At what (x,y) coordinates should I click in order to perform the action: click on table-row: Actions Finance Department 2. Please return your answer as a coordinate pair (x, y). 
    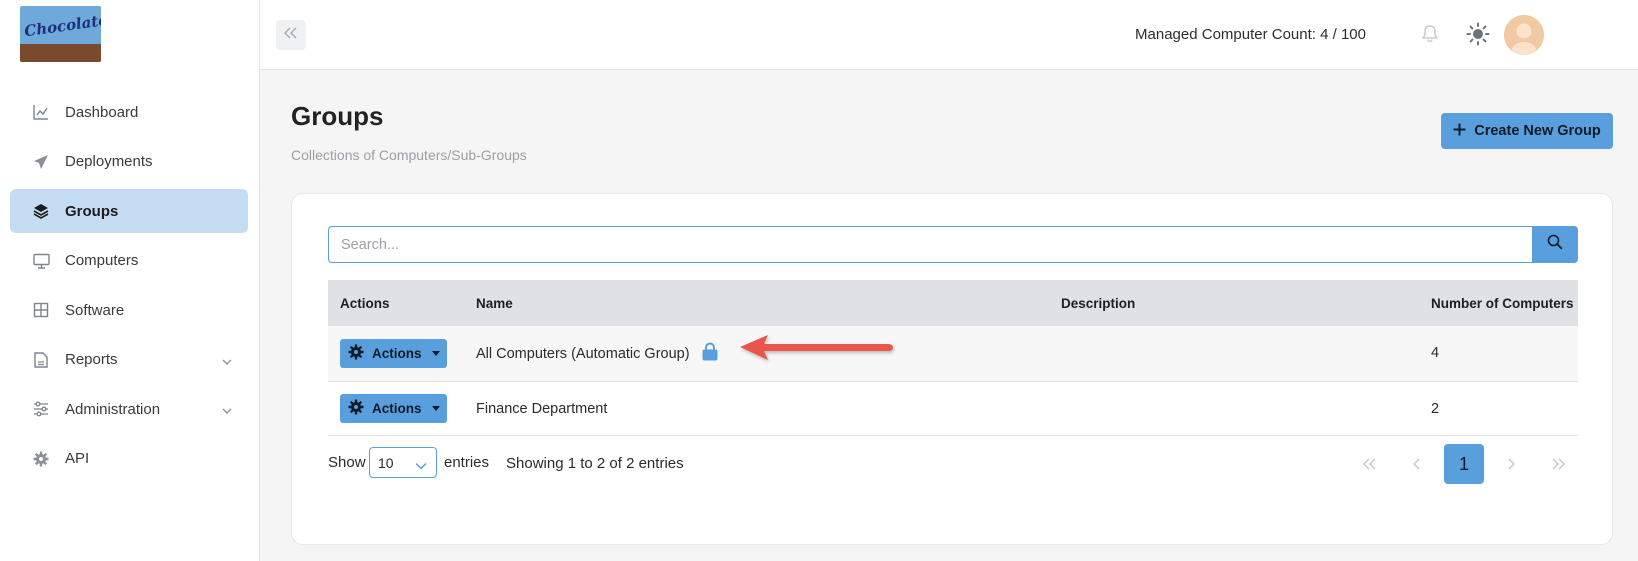
    Looking at the image, I should click on (953, 408).